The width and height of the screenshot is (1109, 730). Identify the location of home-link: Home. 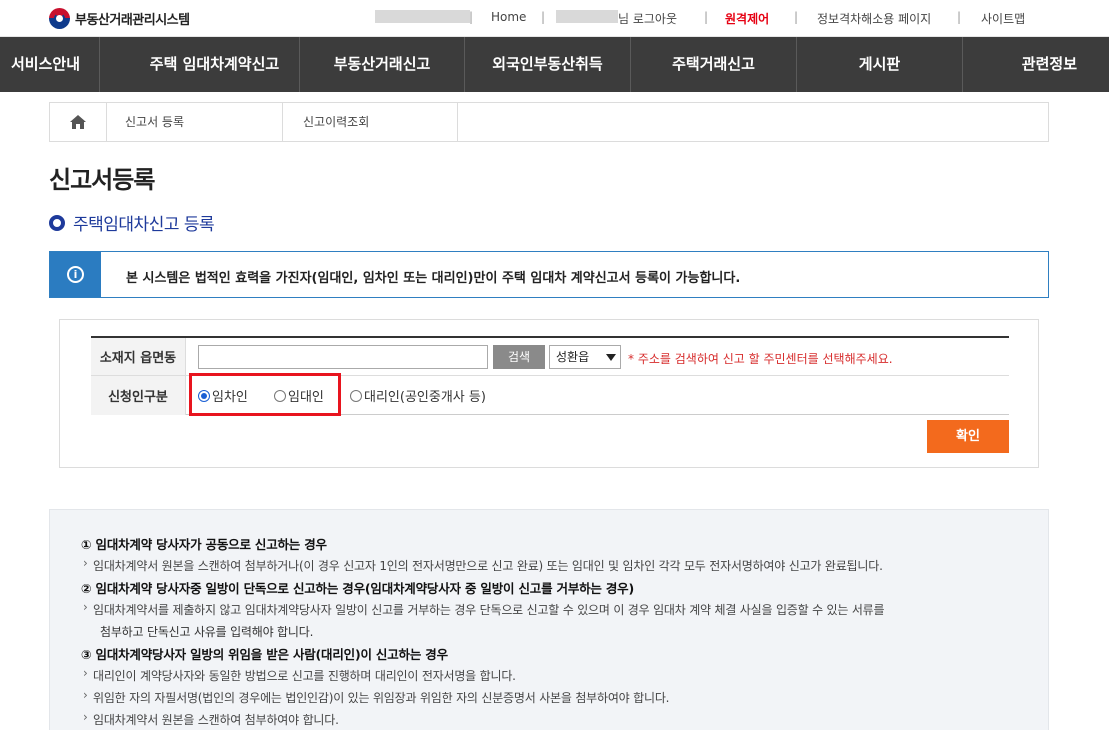
(508, 17).